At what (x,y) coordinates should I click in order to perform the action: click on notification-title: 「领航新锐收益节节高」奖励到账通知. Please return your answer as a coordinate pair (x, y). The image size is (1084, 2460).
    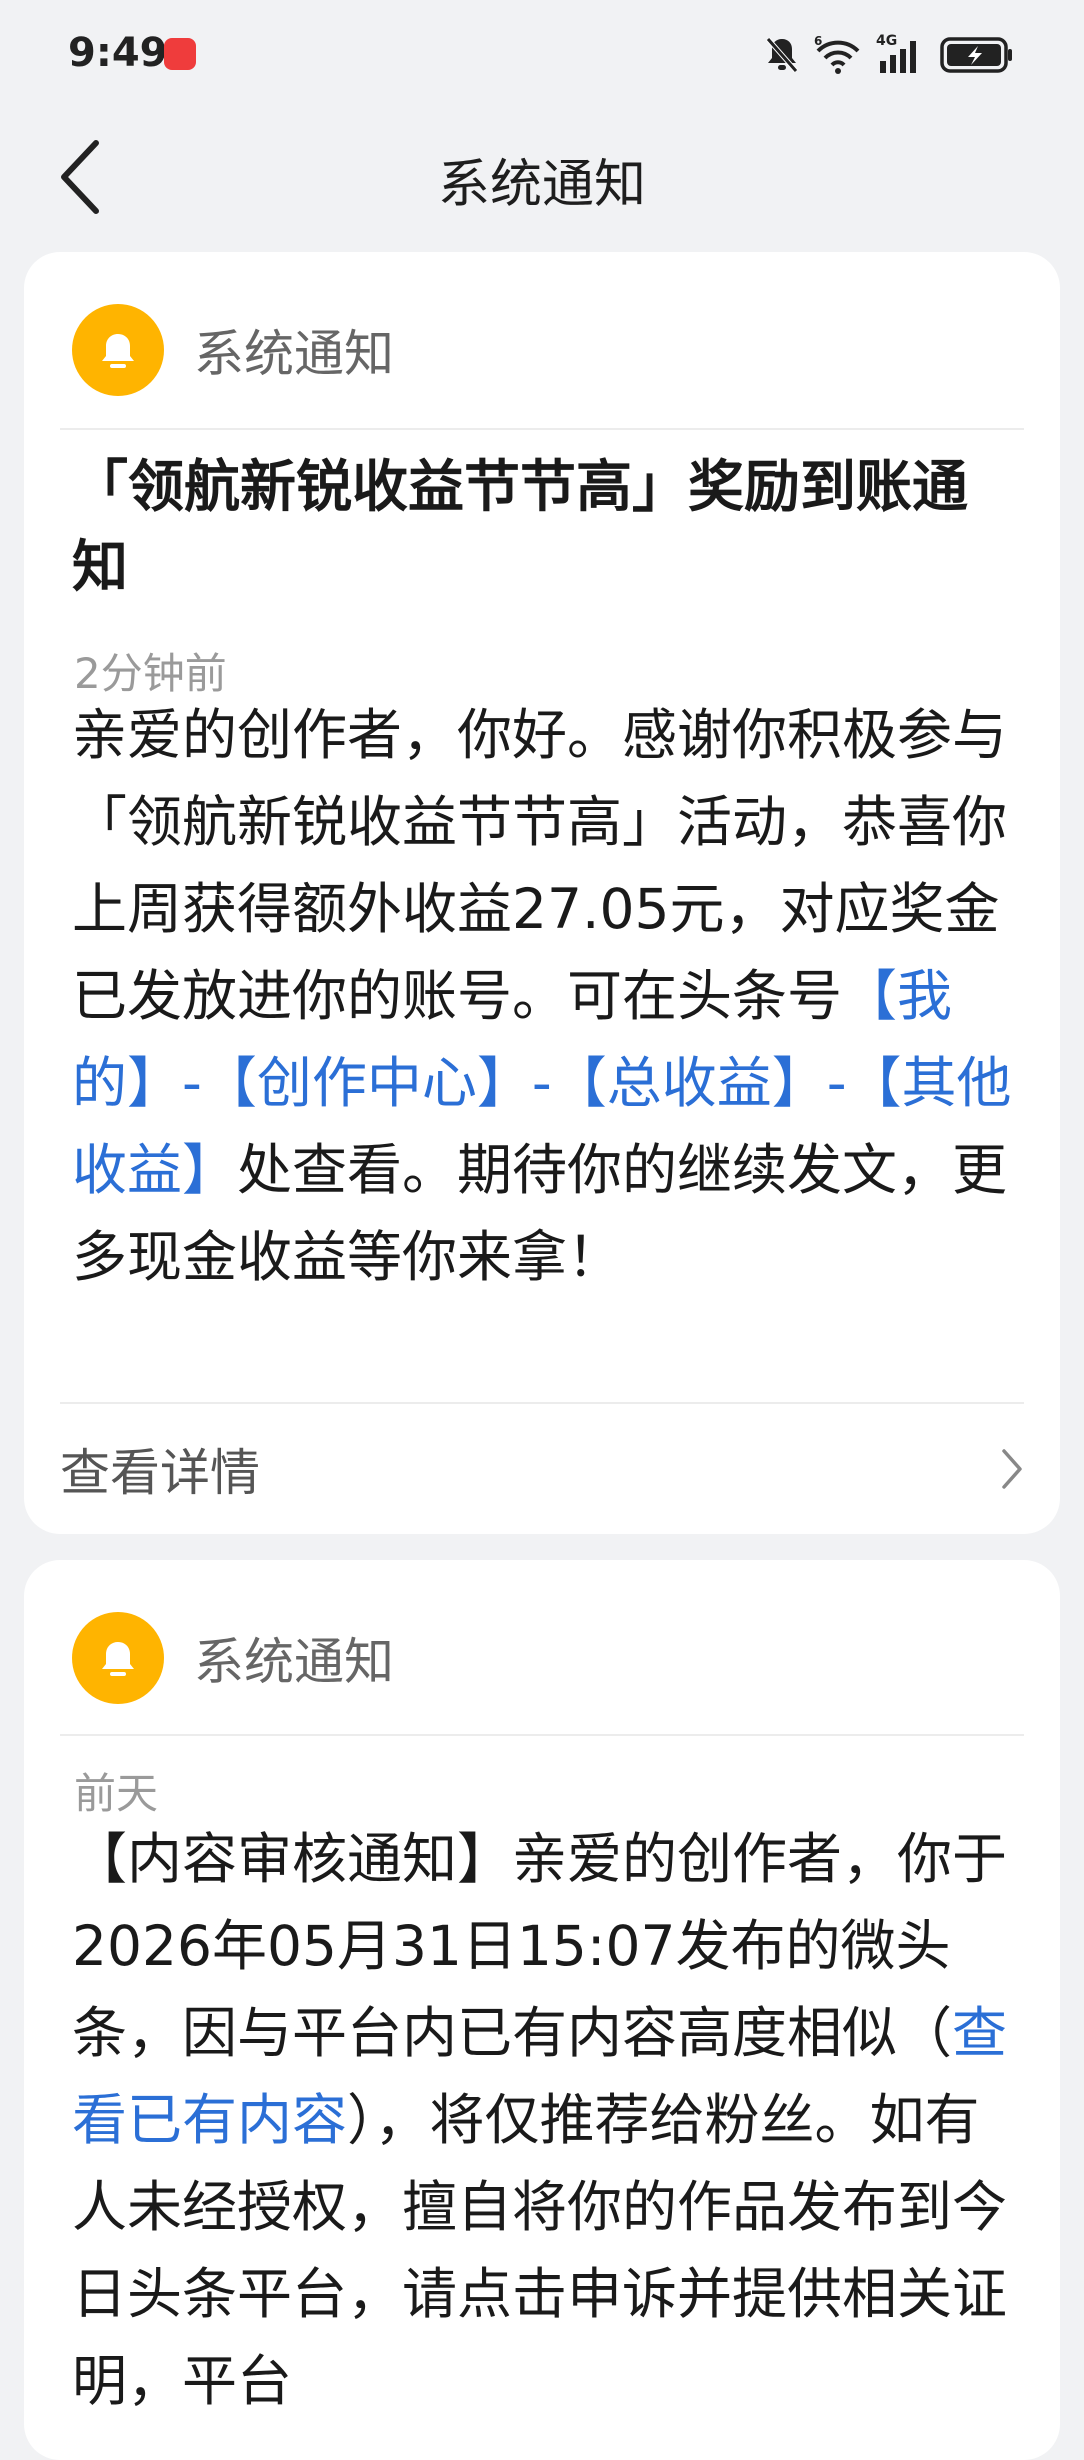
    Looking at the image, I should click on (520, 527).